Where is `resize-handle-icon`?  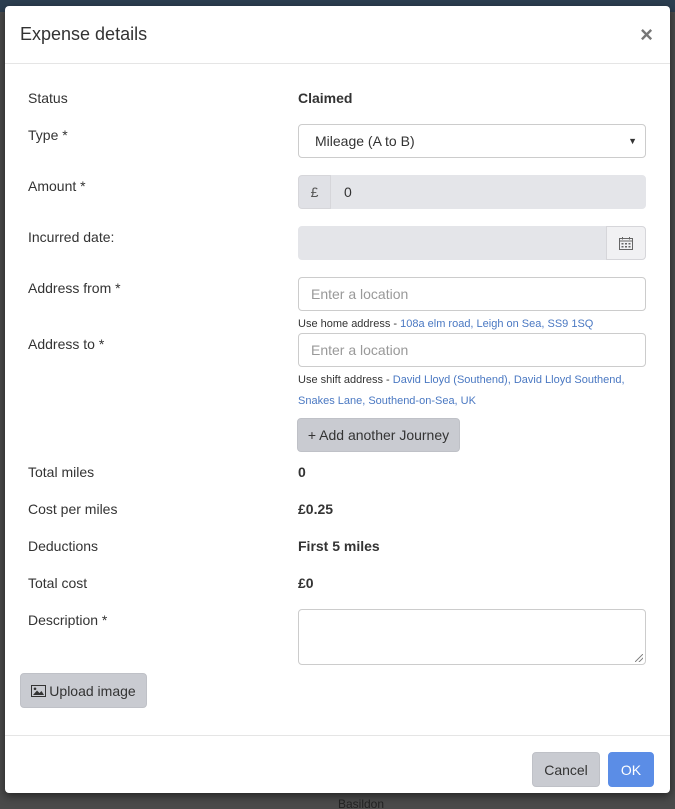
resize-handle-icon is located at coordinates (639, 658).